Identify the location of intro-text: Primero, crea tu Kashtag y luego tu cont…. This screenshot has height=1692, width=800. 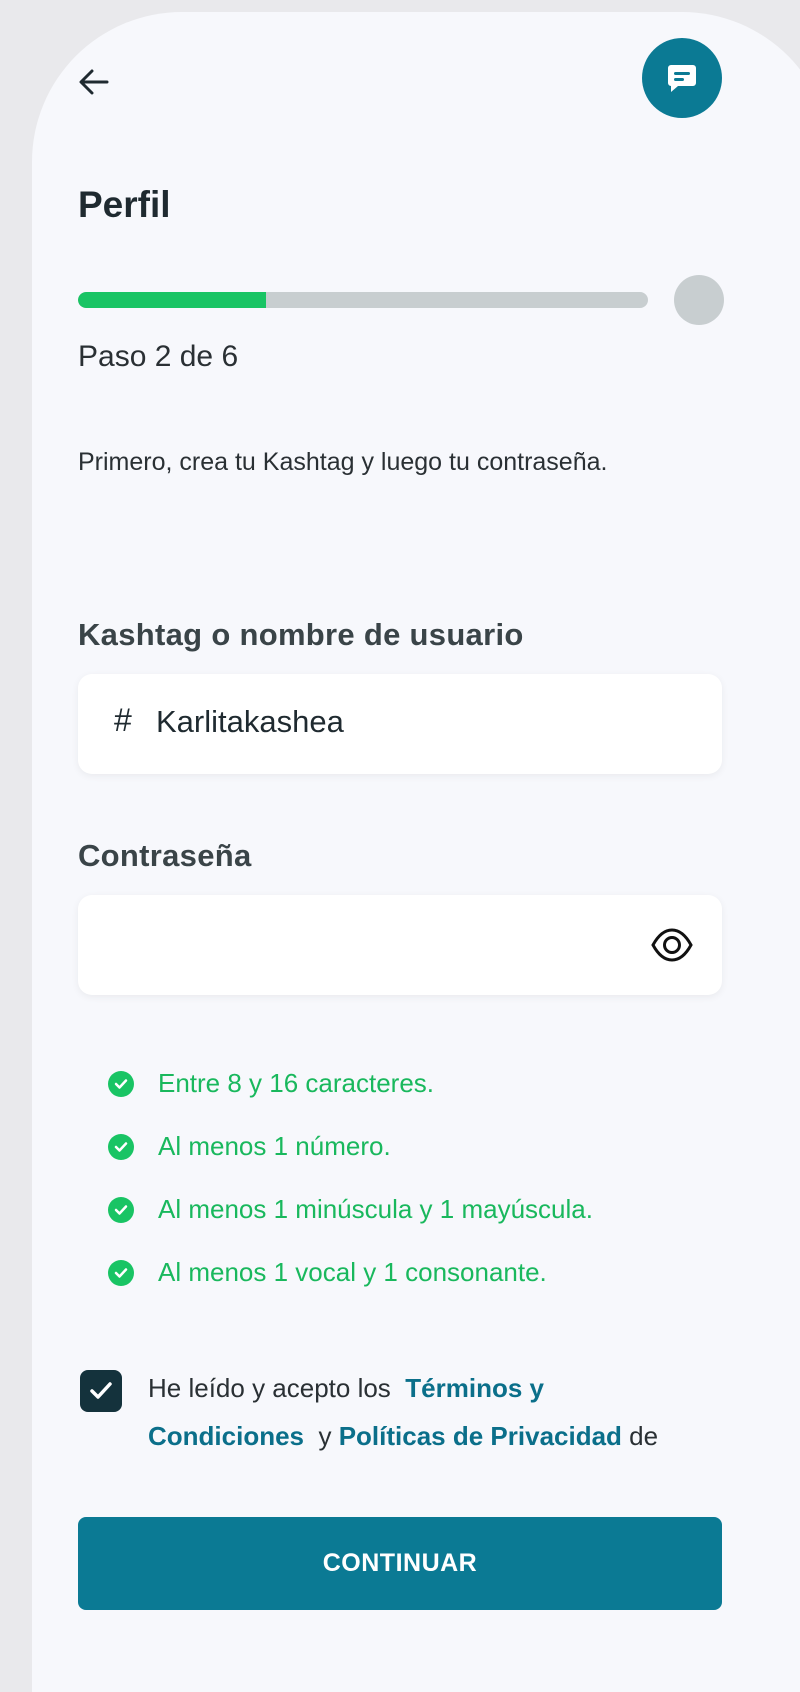
(343, 462).